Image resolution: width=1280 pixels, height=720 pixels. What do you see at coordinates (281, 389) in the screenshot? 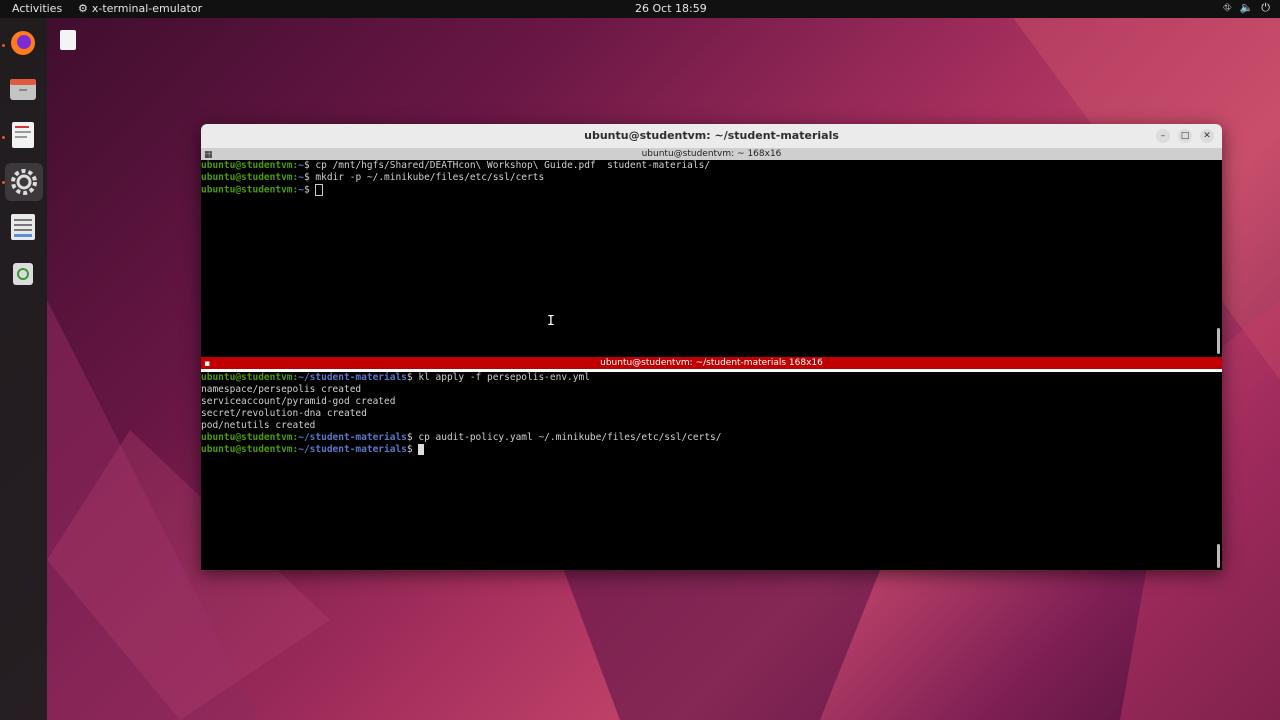
I see `output-line: namespace/persepolis created` at bounding box center [281, 389].